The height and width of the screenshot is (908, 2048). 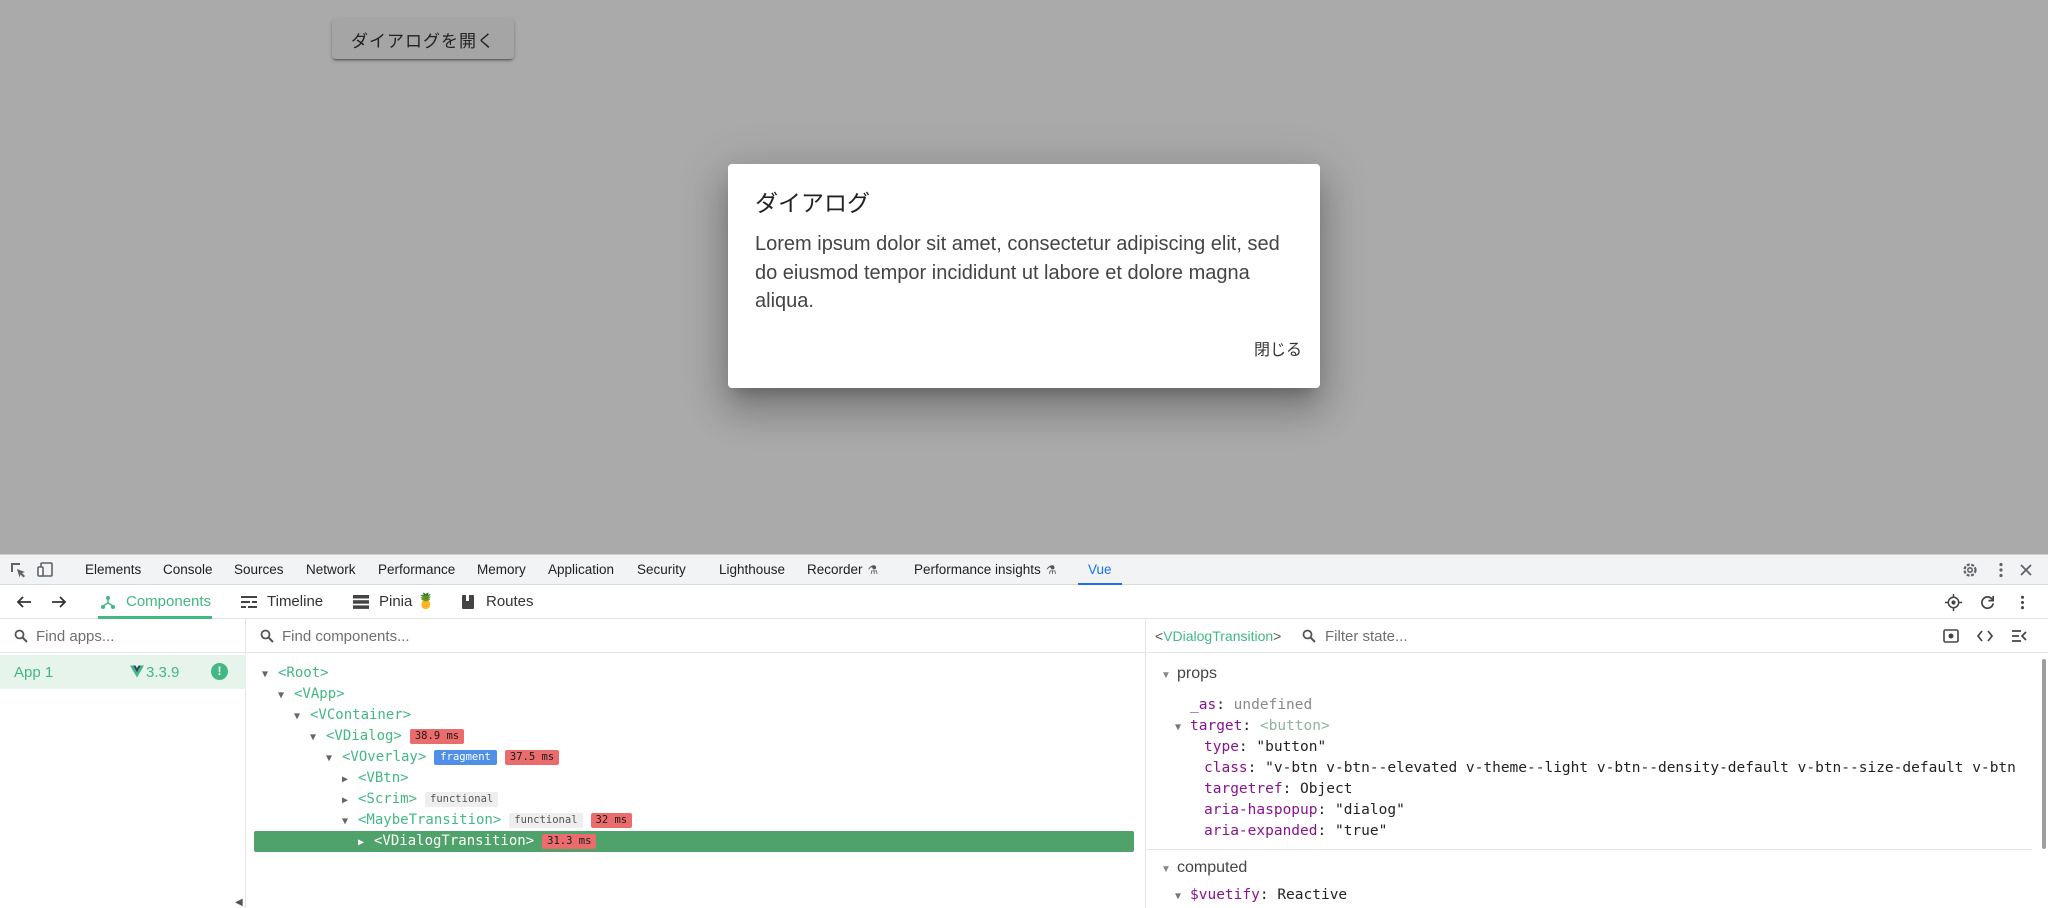 I want to click on nav-components: Components, so click(x=160, y=602).